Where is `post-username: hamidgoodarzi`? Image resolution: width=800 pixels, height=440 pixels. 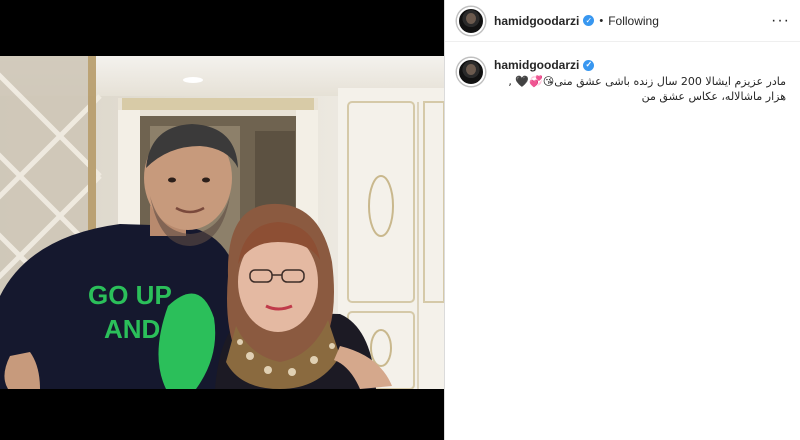
post-username: hamidgoodarzi is located at coordinates (536, 21).